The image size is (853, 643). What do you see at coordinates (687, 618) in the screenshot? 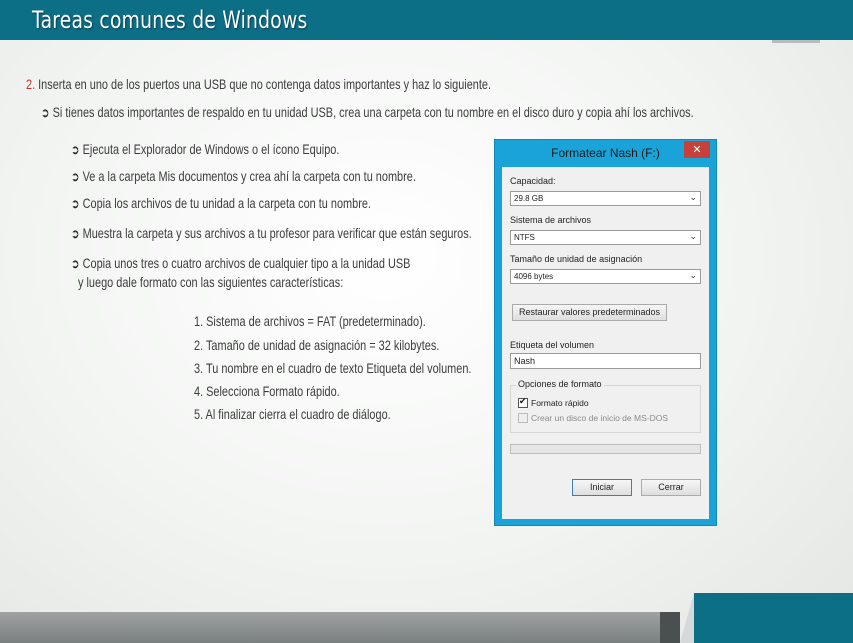
I see `footer-corner-decoration` at bounding box center [687, 618].